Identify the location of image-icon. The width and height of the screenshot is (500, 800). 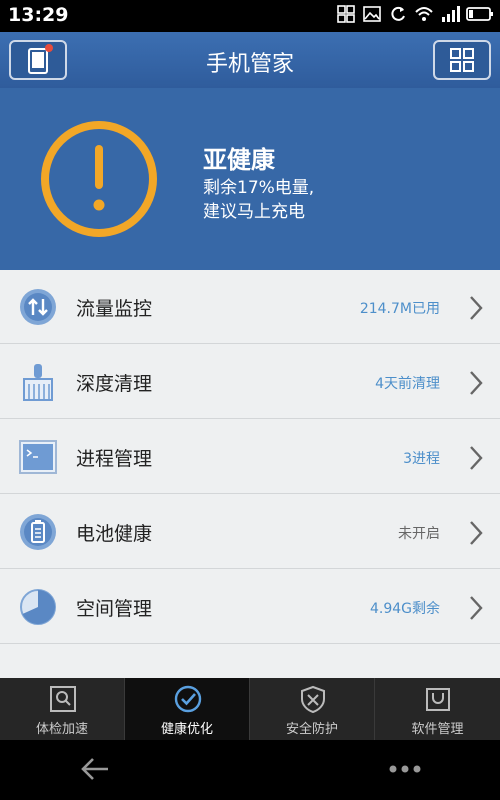
(372, 14).